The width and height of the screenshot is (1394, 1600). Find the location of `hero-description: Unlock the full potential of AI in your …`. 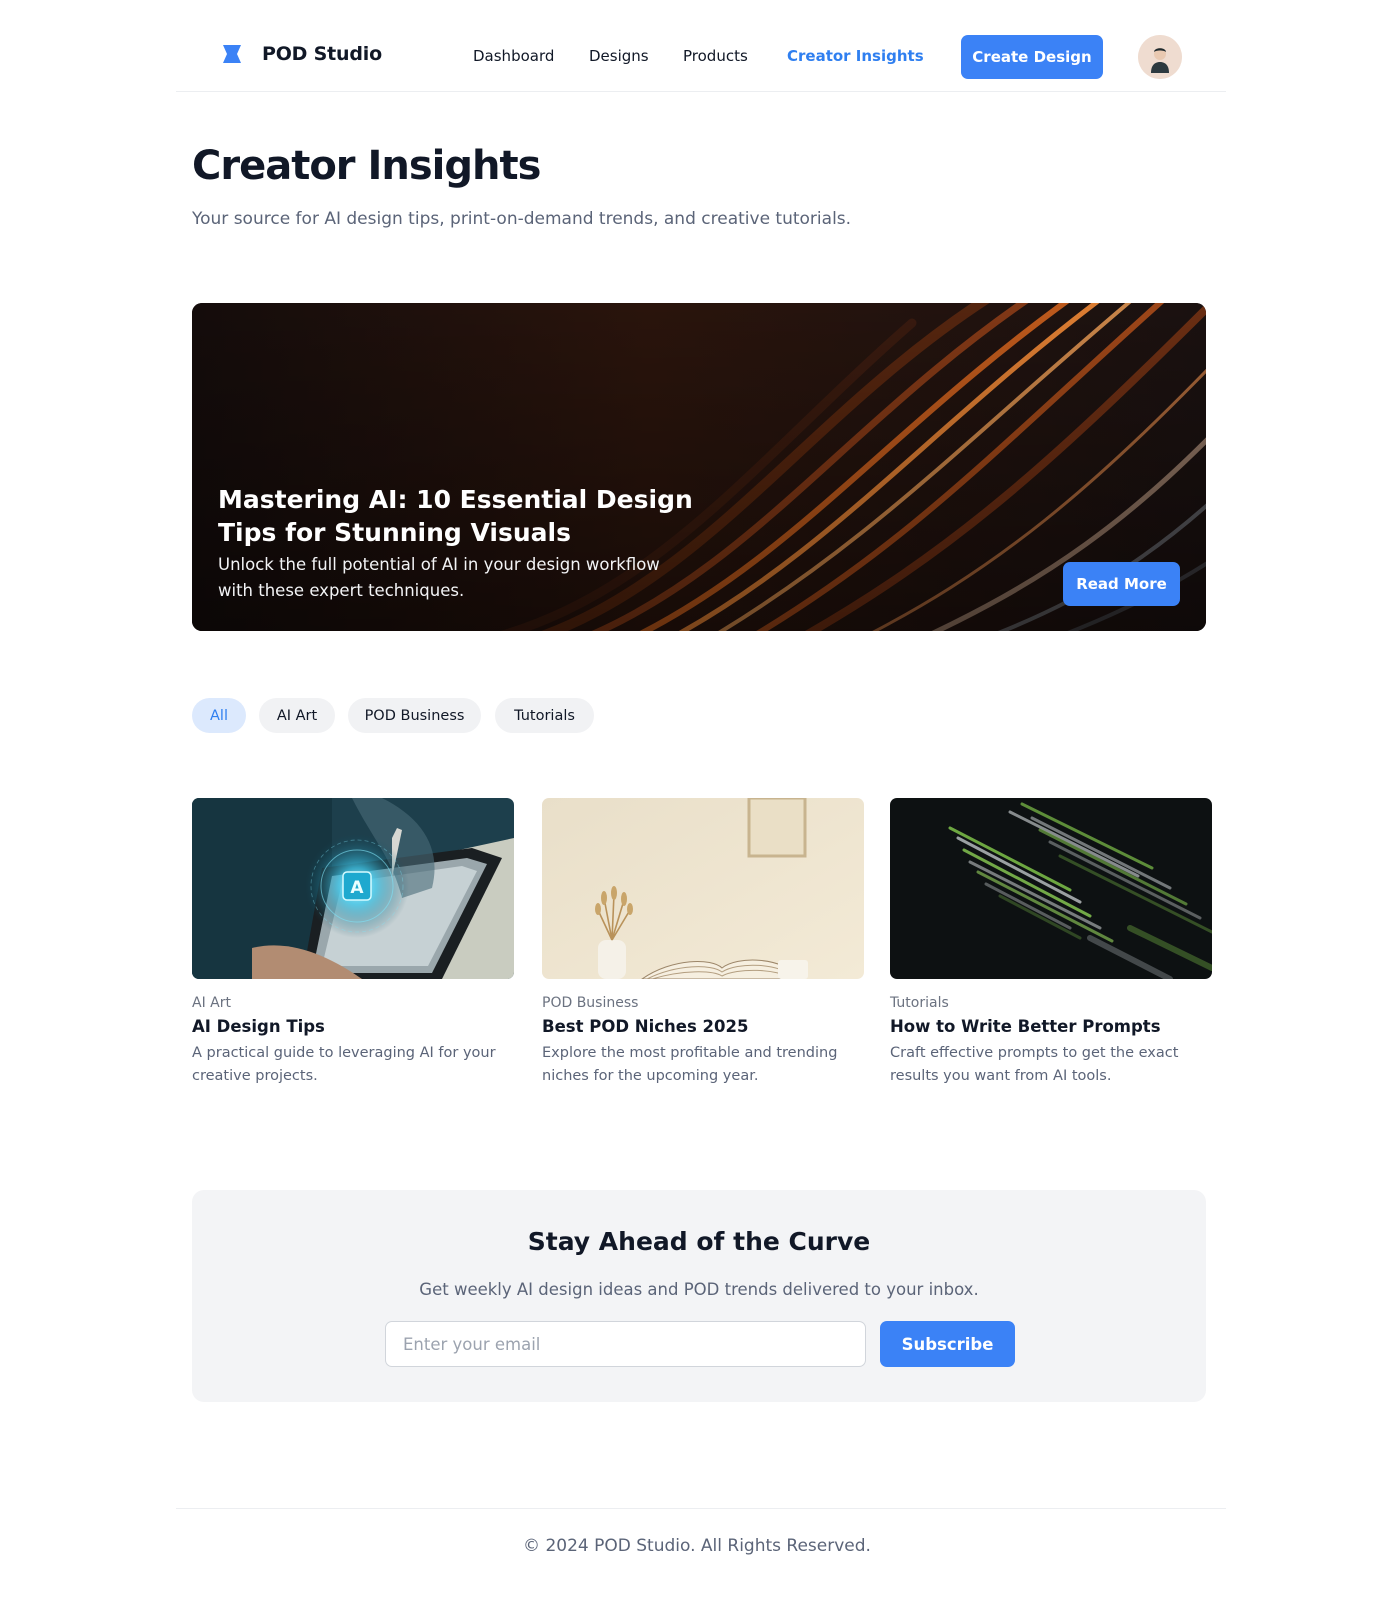

hero-description: Unlock the full potential of AI in your … is located at coordinates (439, 577).